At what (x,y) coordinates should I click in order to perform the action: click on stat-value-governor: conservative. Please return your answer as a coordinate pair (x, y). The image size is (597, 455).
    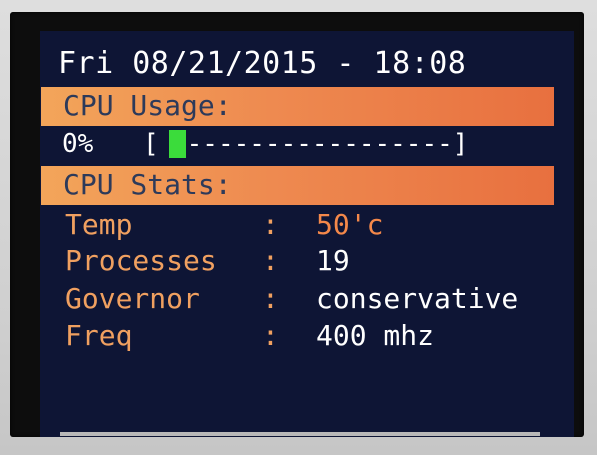
    Looking at the image, I should click on (417, 298).